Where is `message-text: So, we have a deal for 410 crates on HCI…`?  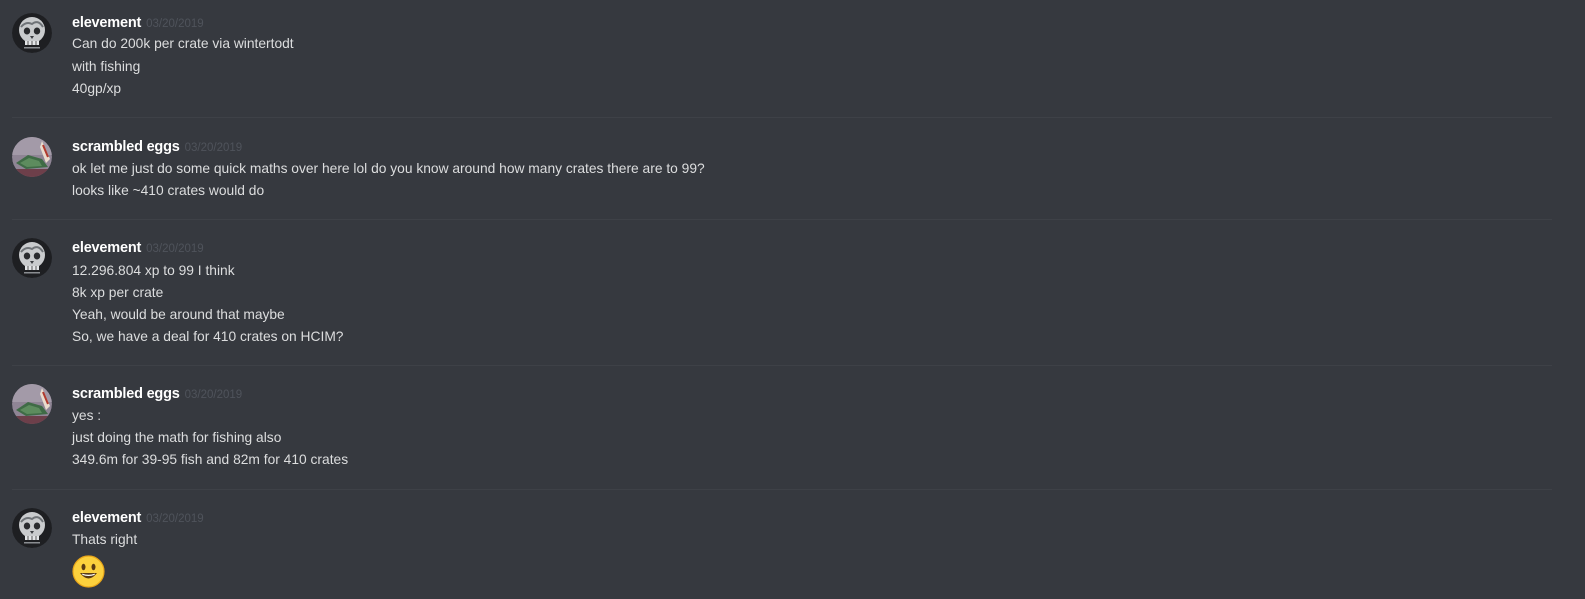
message-text: So, we have a deal for 410 crates on HCI… is located at coordinates (208, 336).